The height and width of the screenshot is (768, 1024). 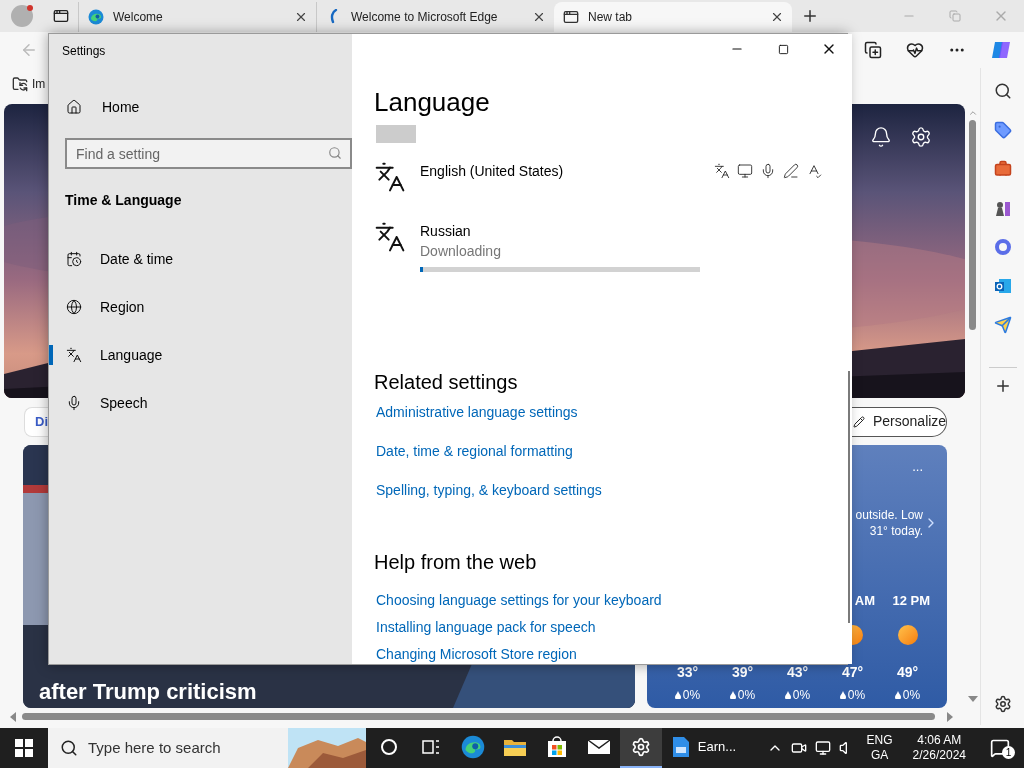 What do you see at coordinates (798, 748) in the screenshot?
I see `camera-icon` at bounding box center [798, 748].